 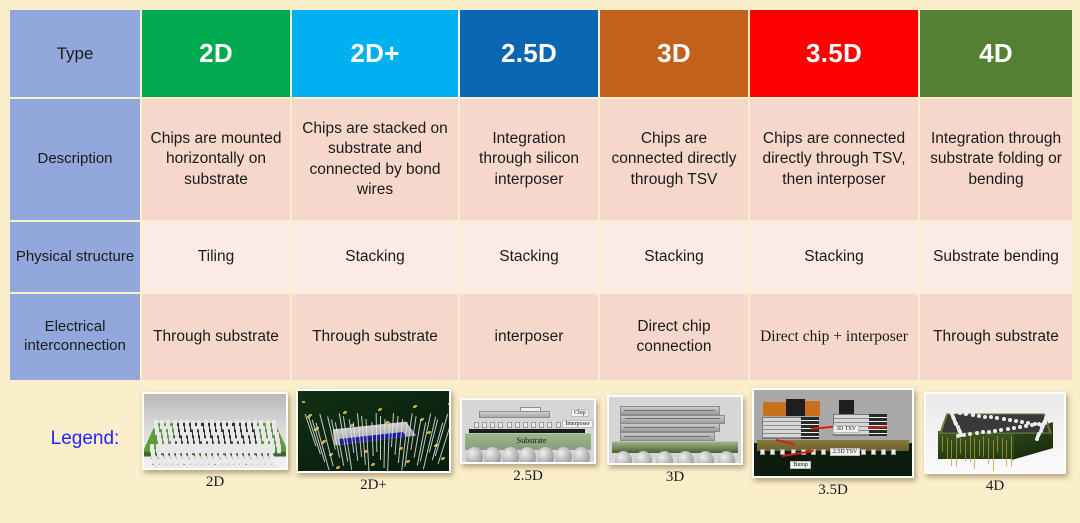 I want to click on cell-physical-2dplus: Stacking, so click(x=375, y=257).